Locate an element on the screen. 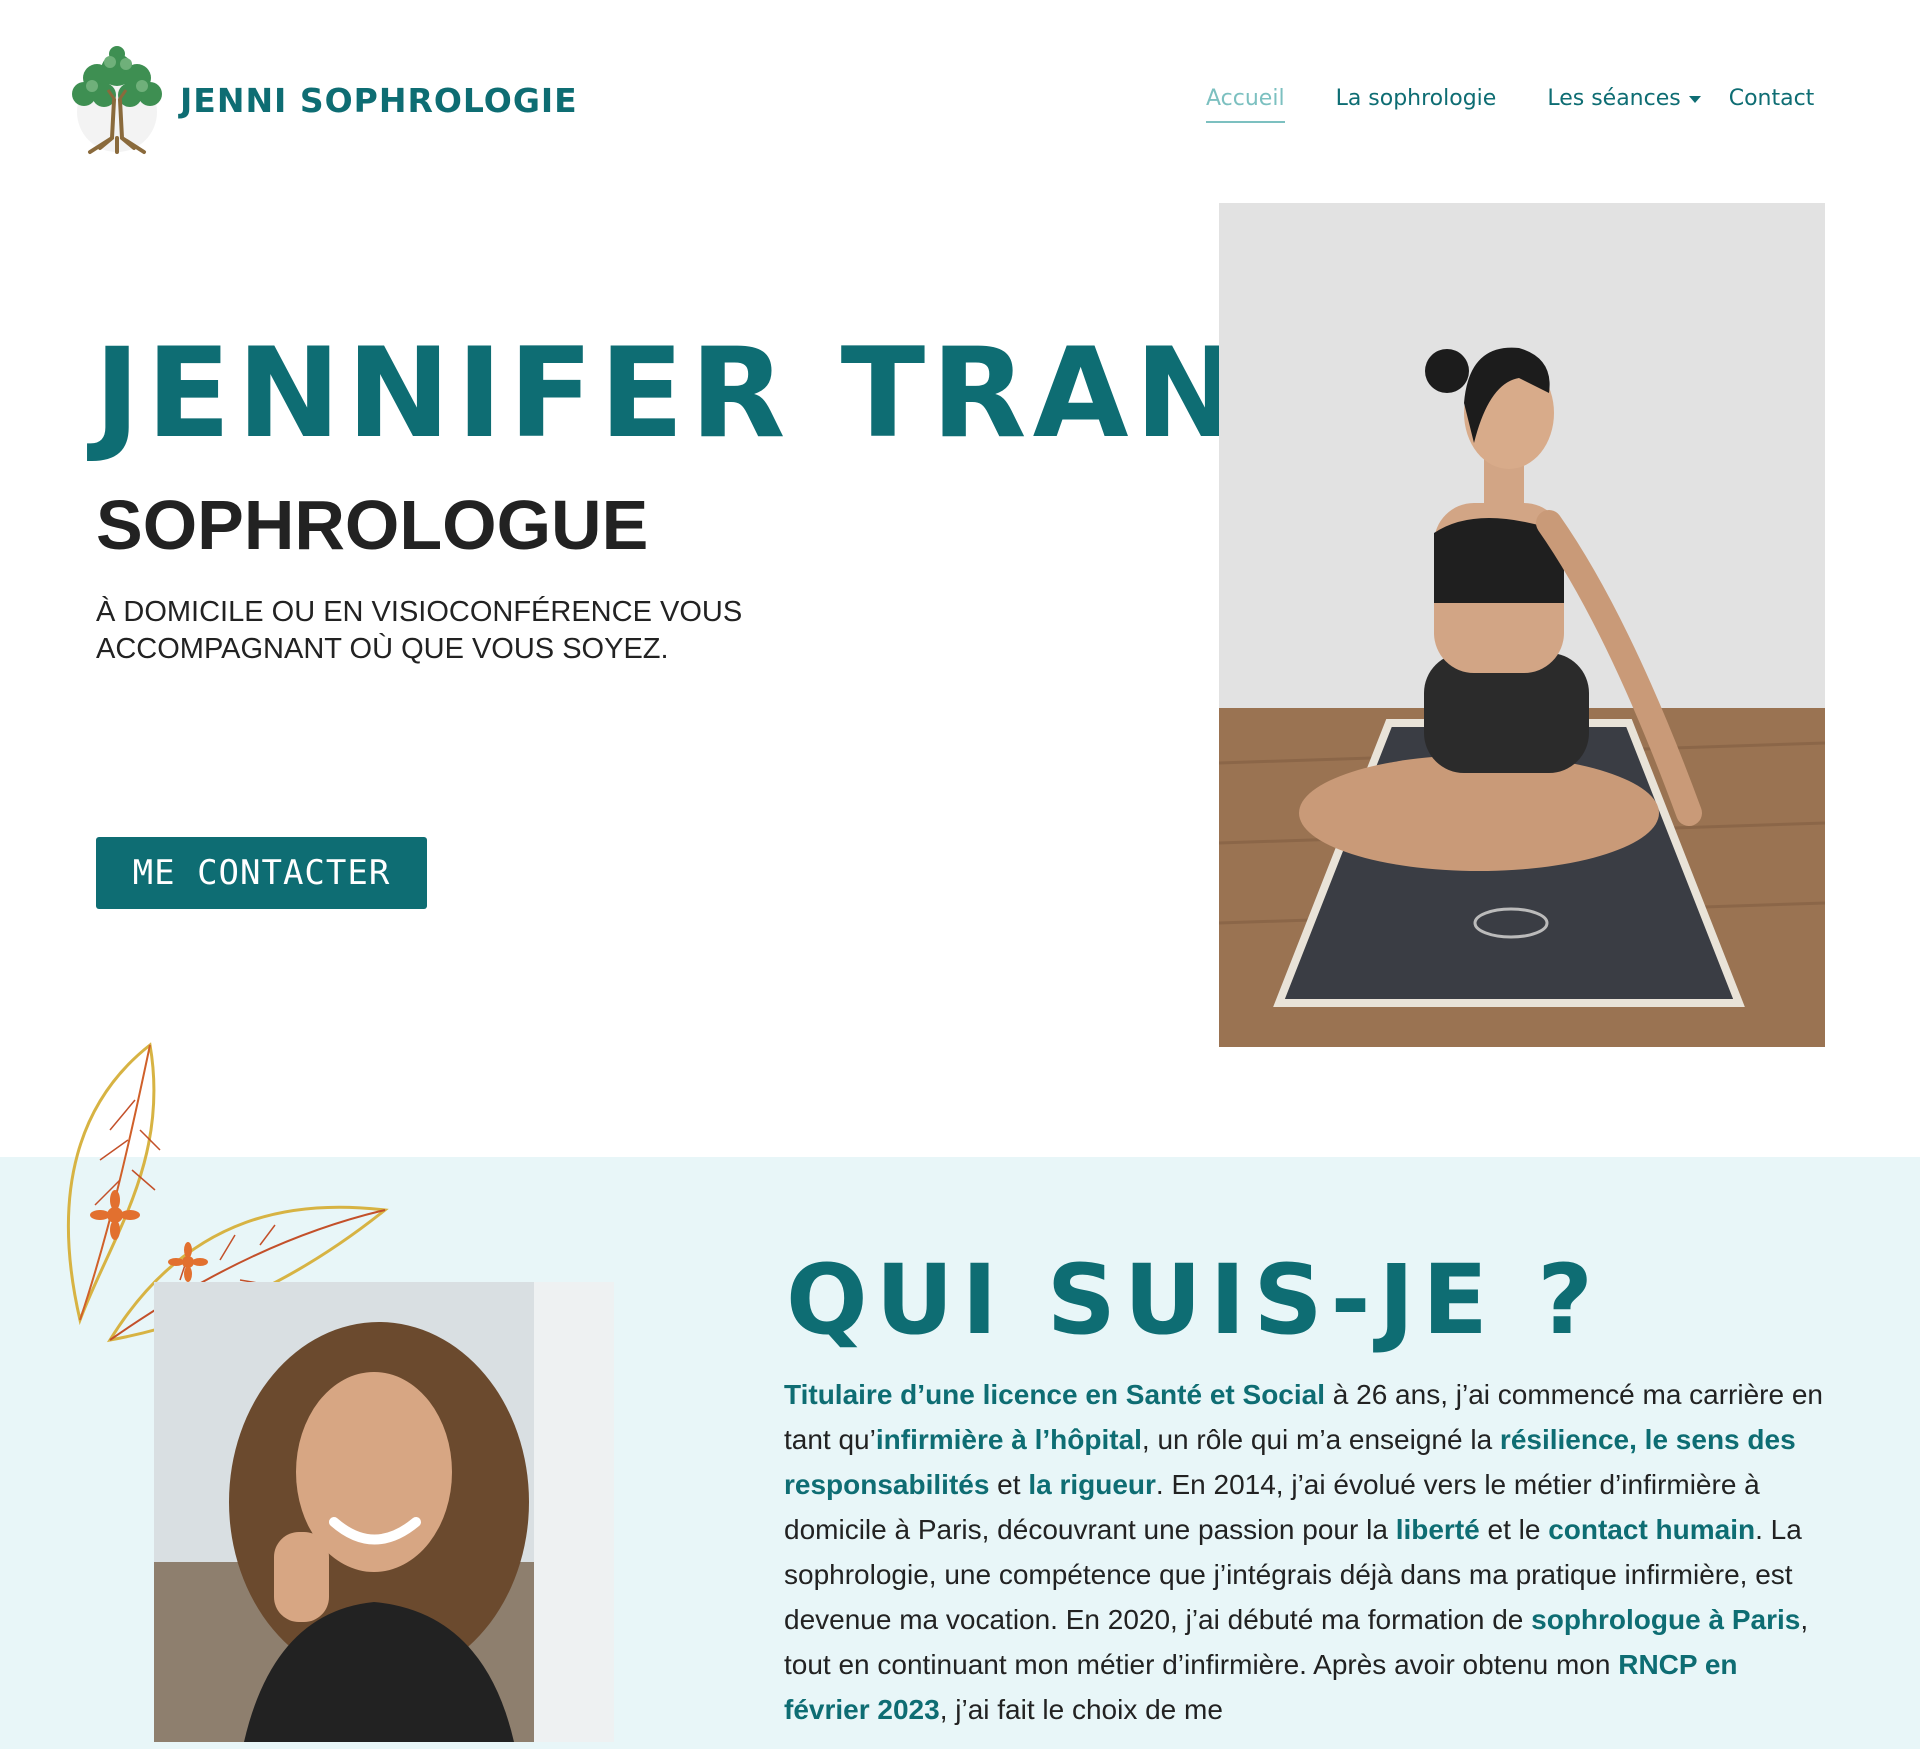 The image size is (1920, 1749). nav-item-accueil: Accueil is located at coordinates (1245, 104).